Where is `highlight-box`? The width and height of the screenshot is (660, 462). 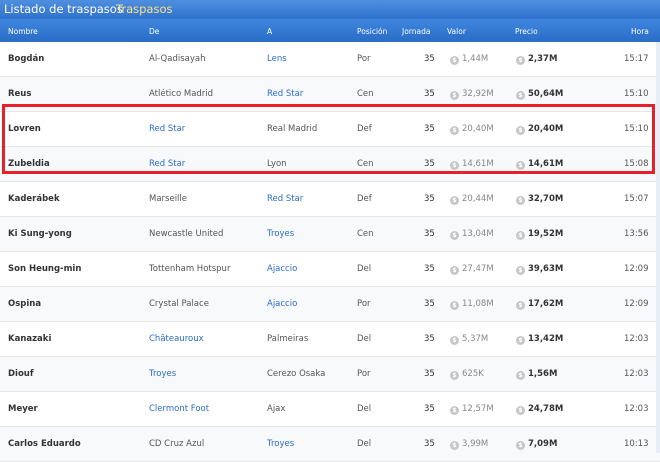 highlight-box is located at coordinates (328, 139).